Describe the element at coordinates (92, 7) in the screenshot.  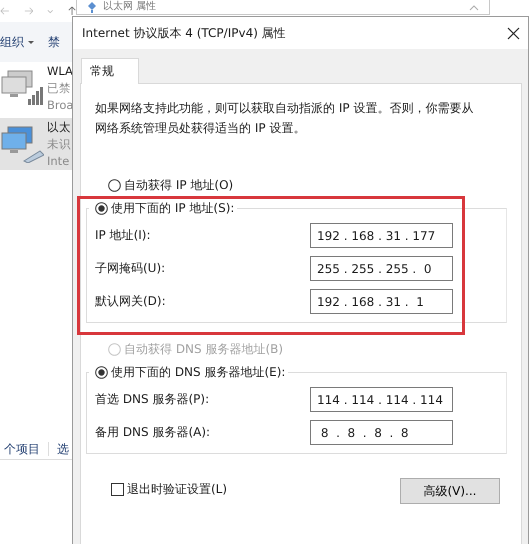
I see `network-icon` at that location.